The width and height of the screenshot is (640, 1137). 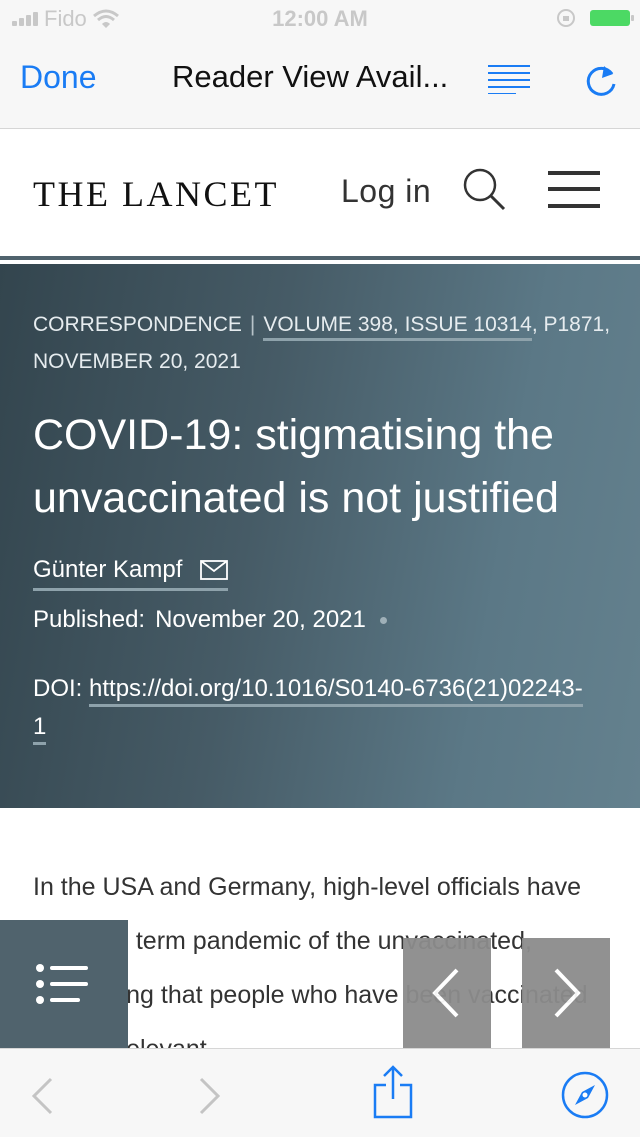 What do you see at coordinates (89, 619) in the screenshot?
I see `published-label: Published:` at bounding box center [89, 619].